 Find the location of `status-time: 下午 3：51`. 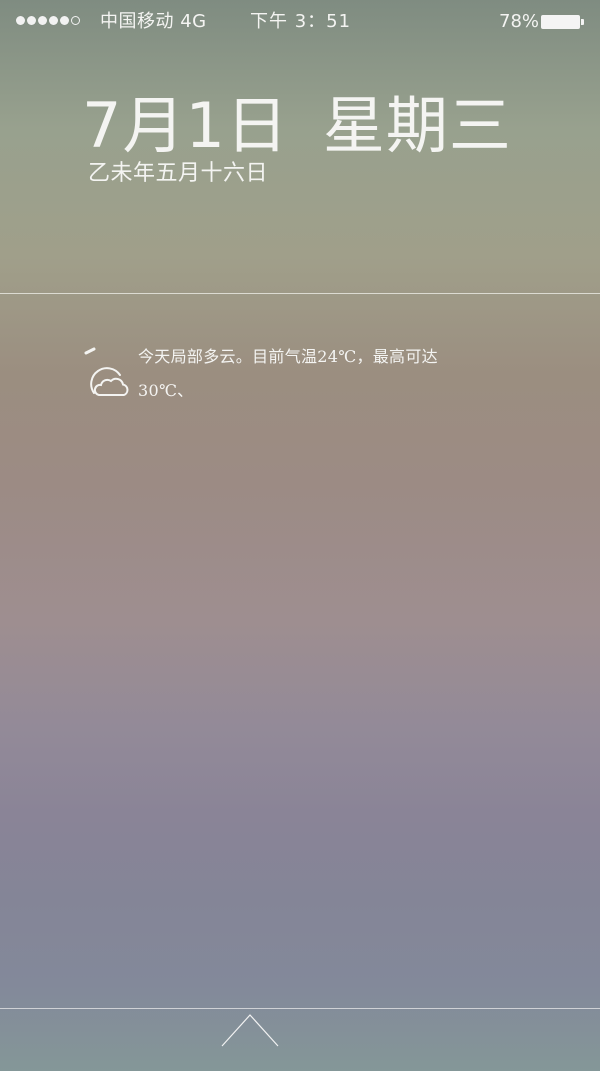

status-time: 下午 3：51 is located at coordinates (301, 21).